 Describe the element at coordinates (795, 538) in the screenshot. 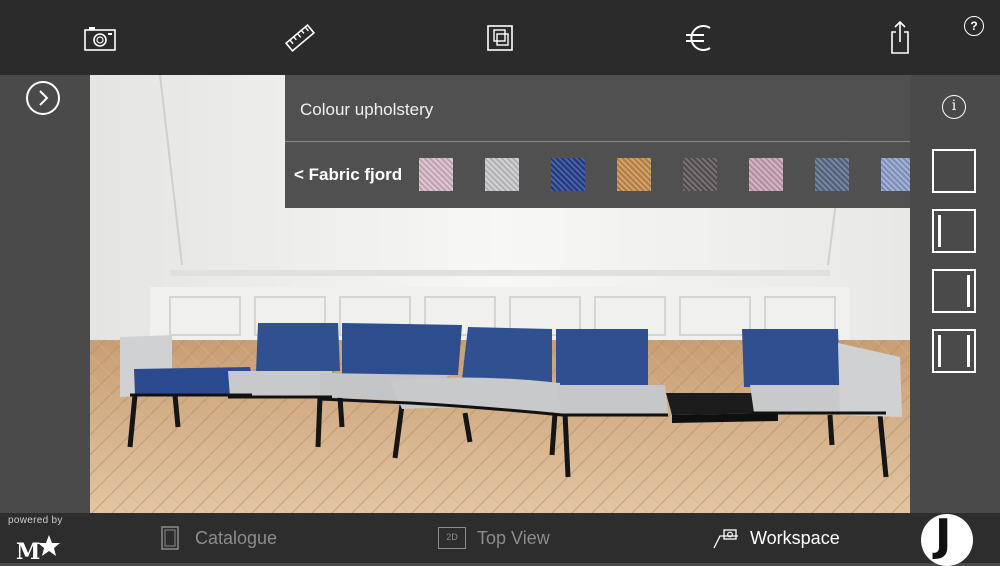

I see `nav-workspace: Workspace` at that location.